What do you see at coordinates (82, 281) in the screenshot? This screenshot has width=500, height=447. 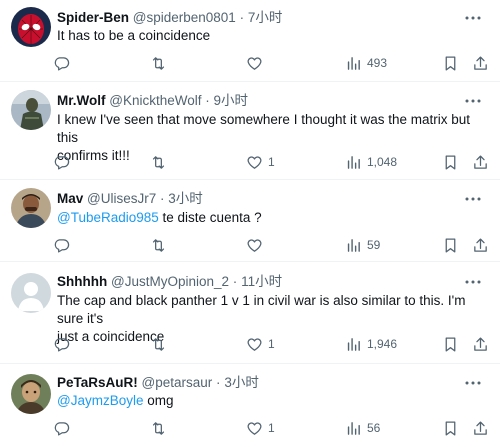 I see `display-name: Shhhhh` at bounding box center [82, 281].